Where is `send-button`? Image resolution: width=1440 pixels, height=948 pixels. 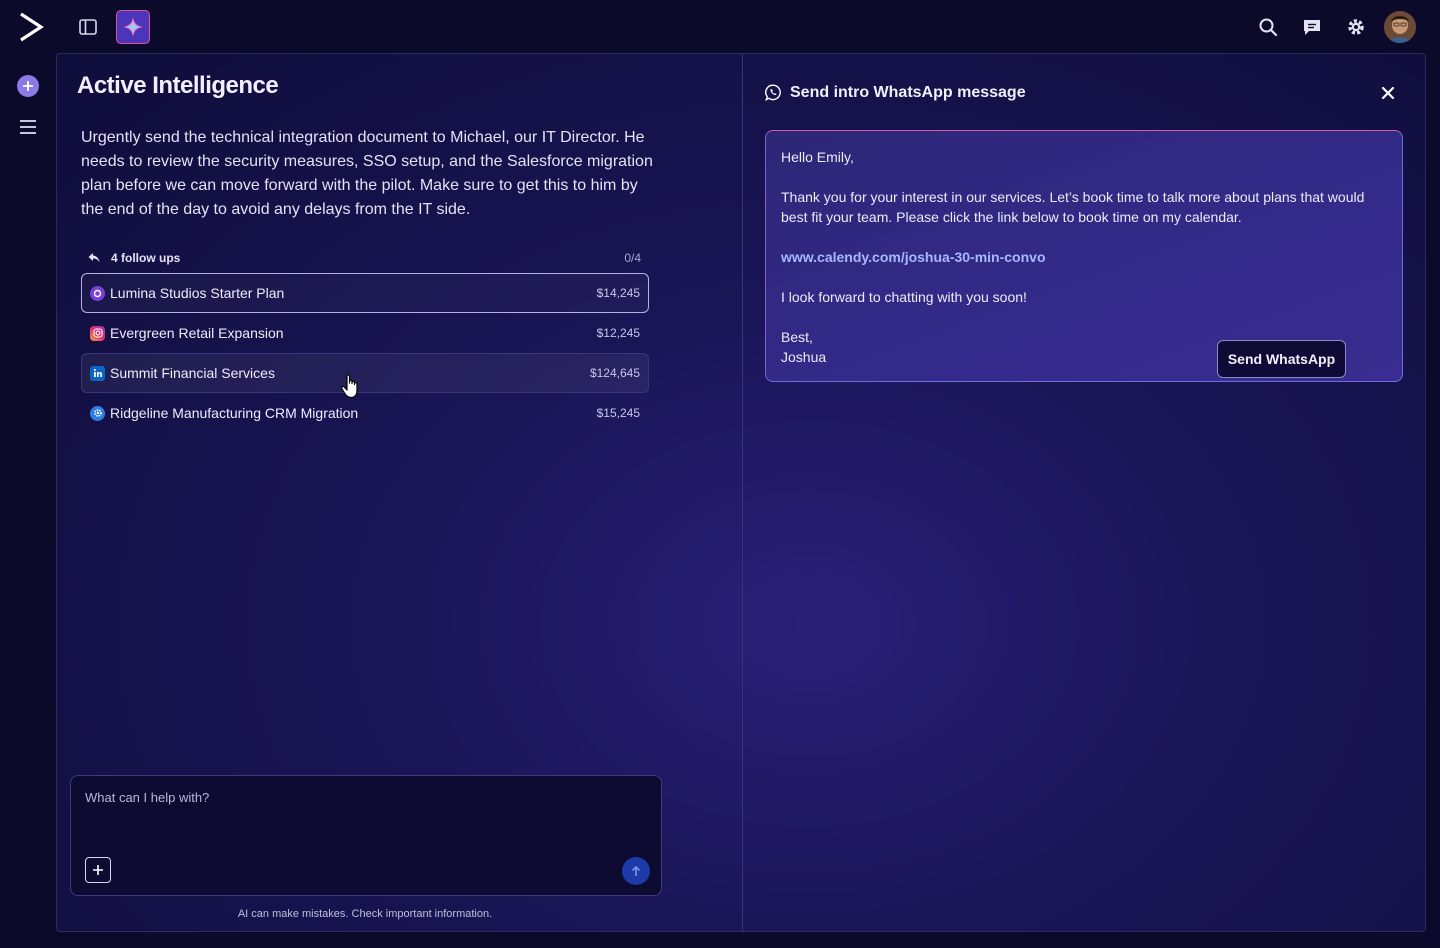 send-button is located at coordinates (636, 871).